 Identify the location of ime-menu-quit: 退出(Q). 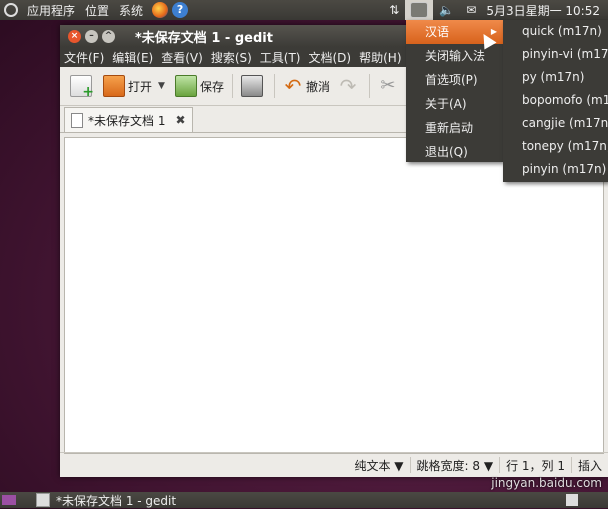
(454, 152).